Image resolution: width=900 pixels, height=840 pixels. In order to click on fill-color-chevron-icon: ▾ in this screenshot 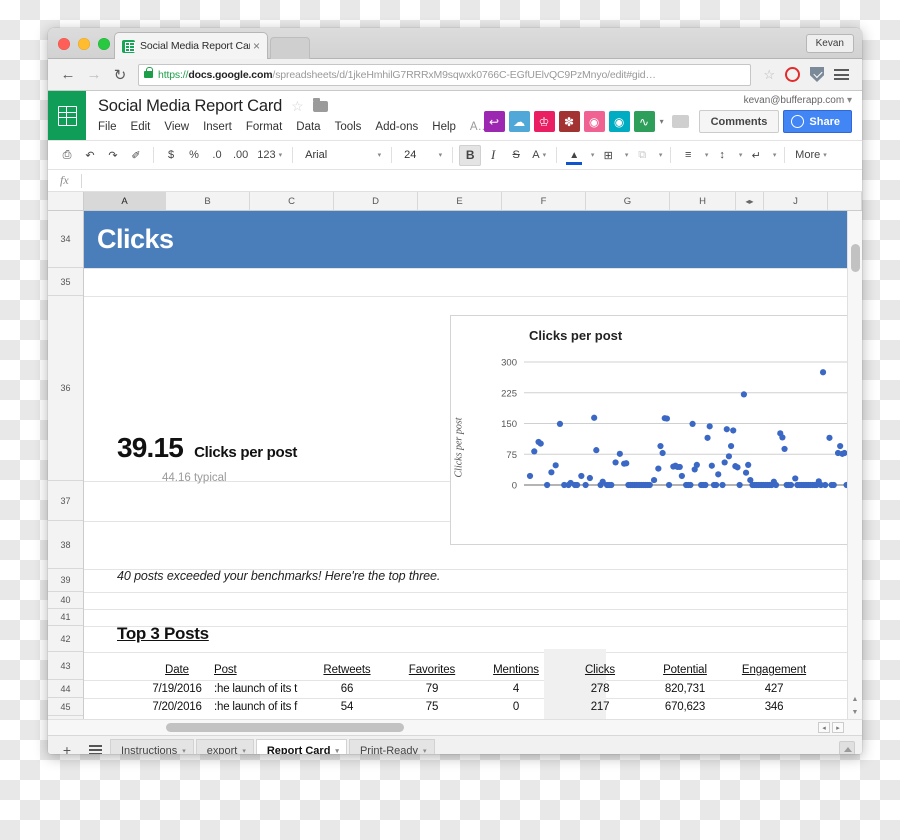, I will do `click(591, 155)`.